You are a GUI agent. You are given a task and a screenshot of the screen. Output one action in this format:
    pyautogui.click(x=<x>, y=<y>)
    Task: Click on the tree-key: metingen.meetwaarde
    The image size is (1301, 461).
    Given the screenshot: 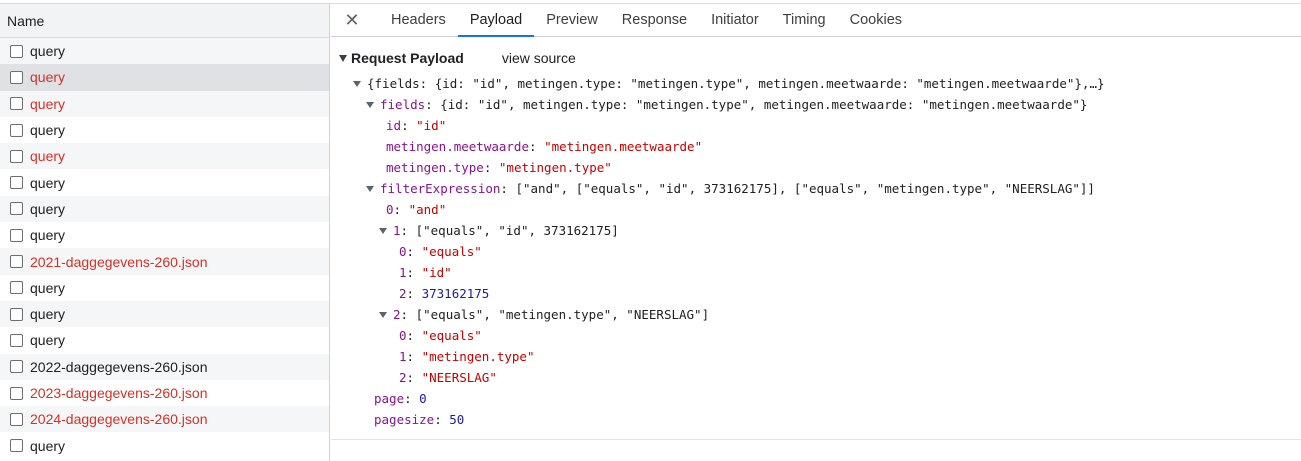 What is the action you would take?
    pyautogui.click(x=457, y=146)
    